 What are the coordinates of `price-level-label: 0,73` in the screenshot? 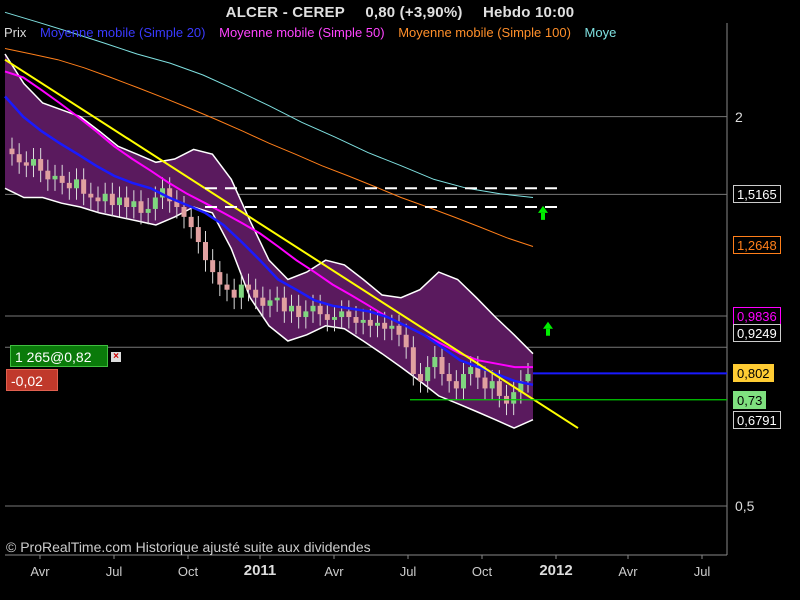 It's located at (750, 399).